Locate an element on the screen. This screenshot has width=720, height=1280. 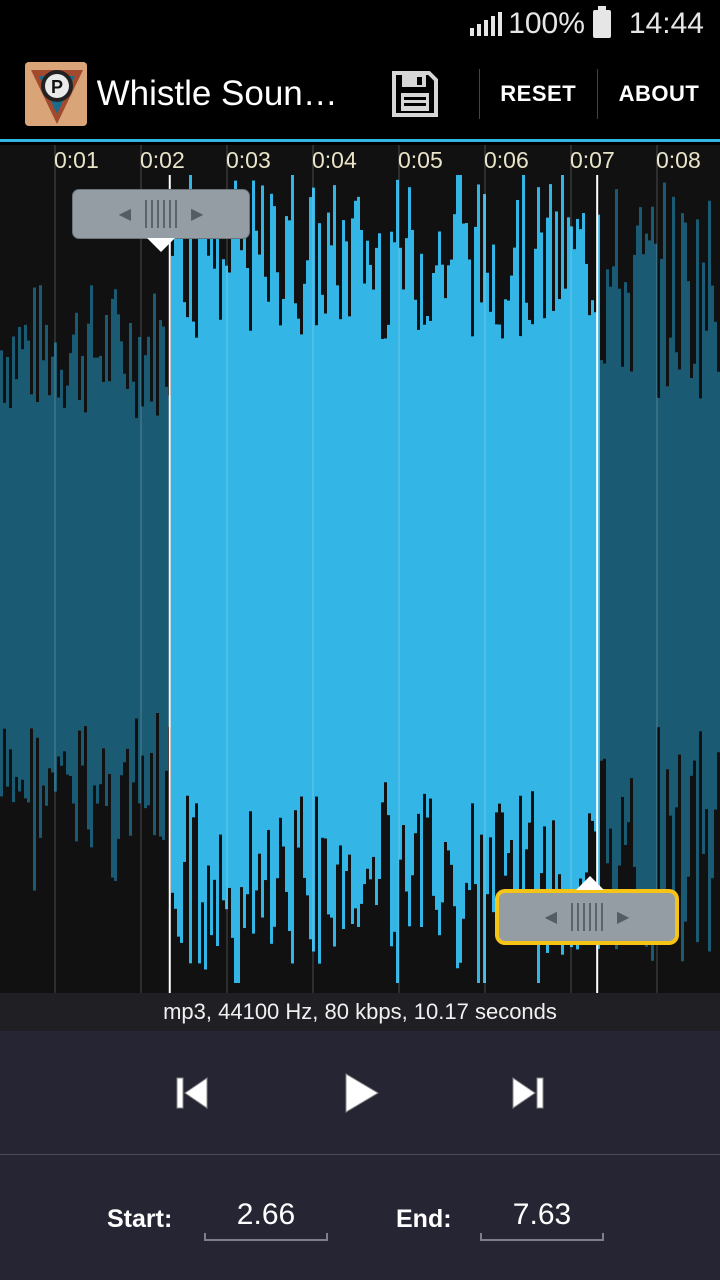
grip-icon is located at coordinates (161, 214).